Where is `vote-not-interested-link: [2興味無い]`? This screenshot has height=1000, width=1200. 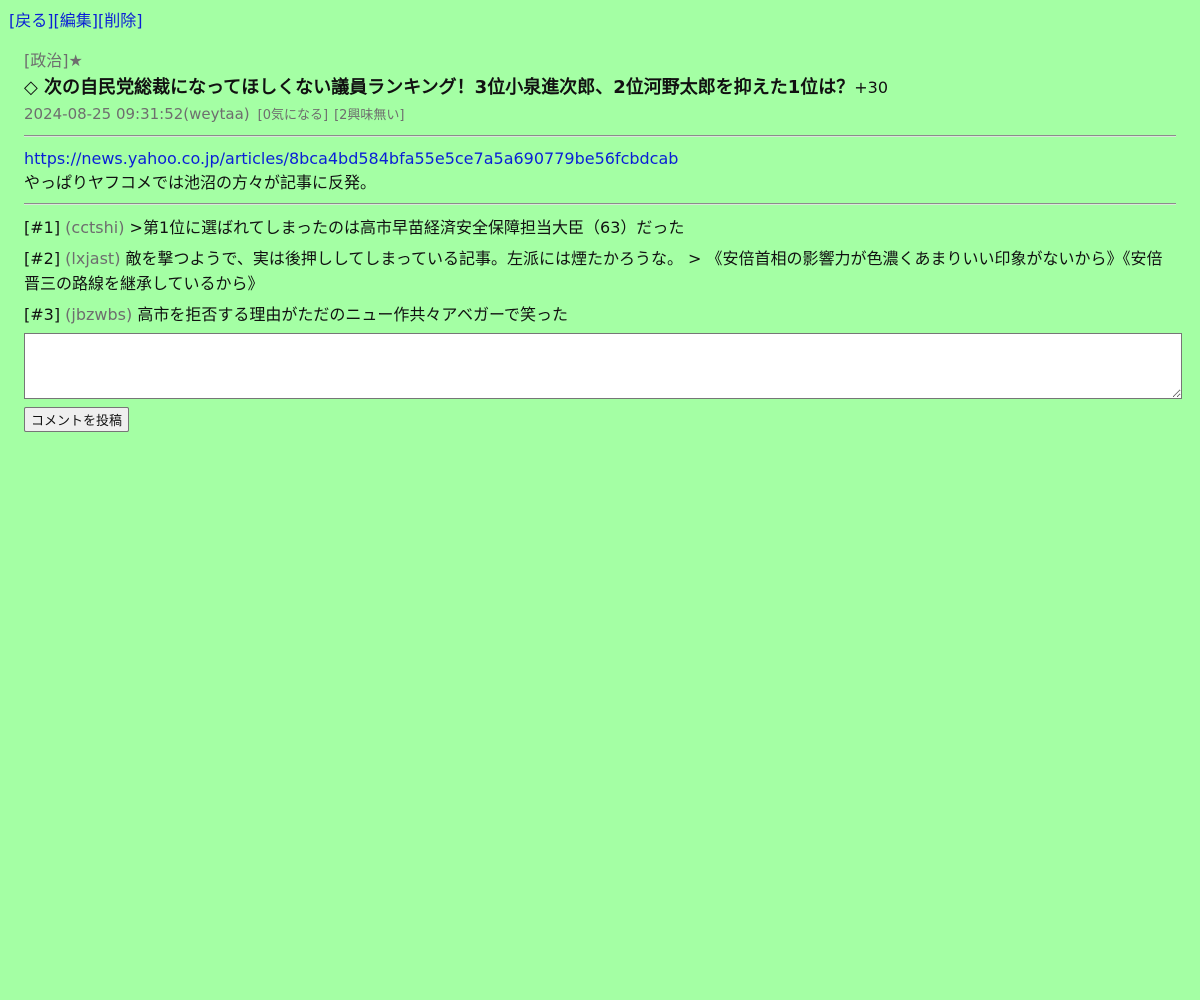
vote-not-interested-link: [2興味無い] is located at coordinates (369, 115).